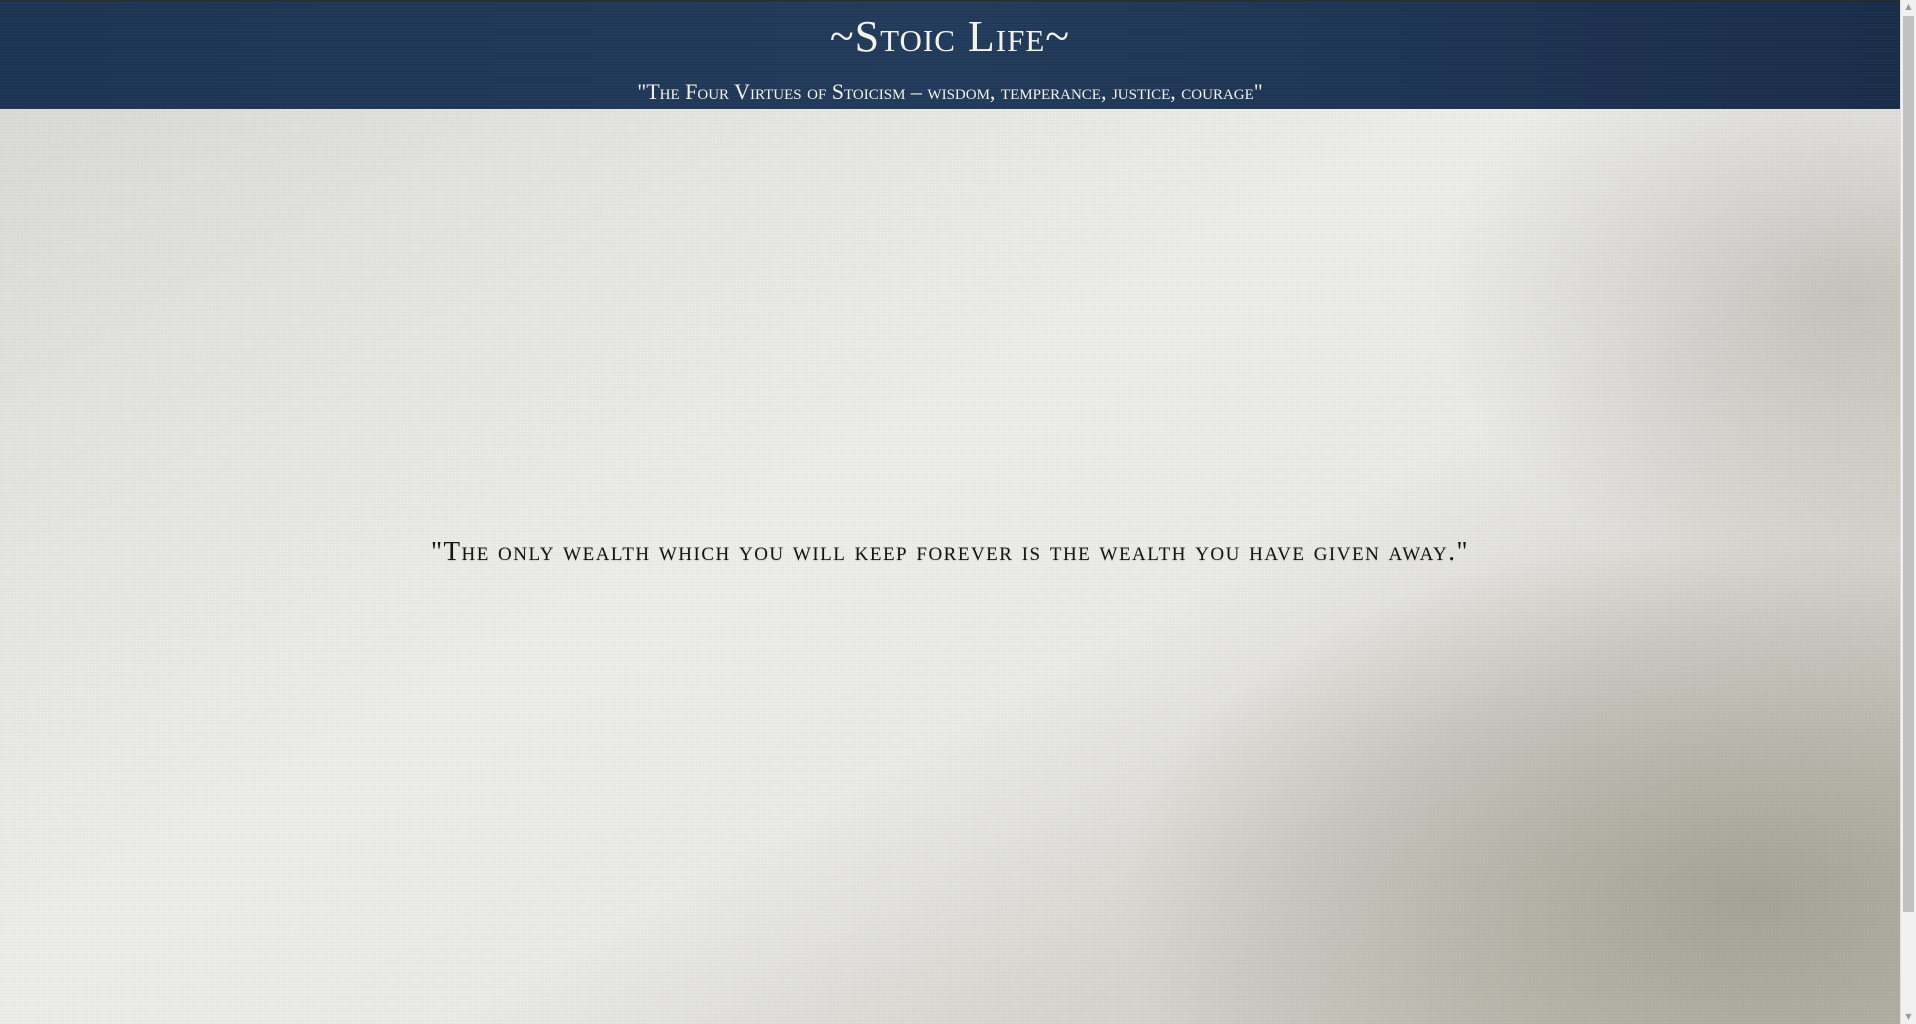  Describe the element at coordinates (950, 36) in the screenshot. I see `site-title: ~Stoic Life~` at that location.